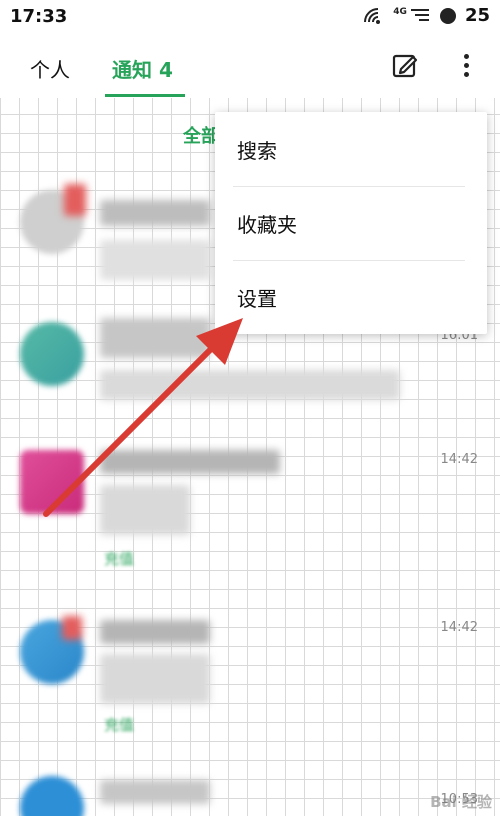  I want to click on status-time: 17:33, so click(39, 16).